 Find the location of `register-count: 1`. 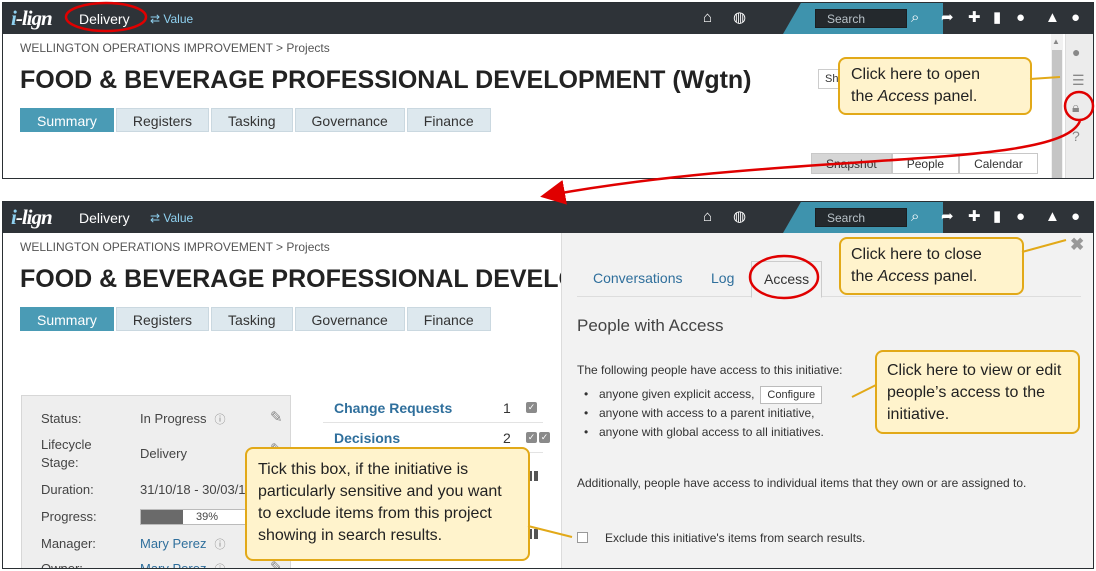

register-count: 1 is located at coordinates (507, 408).